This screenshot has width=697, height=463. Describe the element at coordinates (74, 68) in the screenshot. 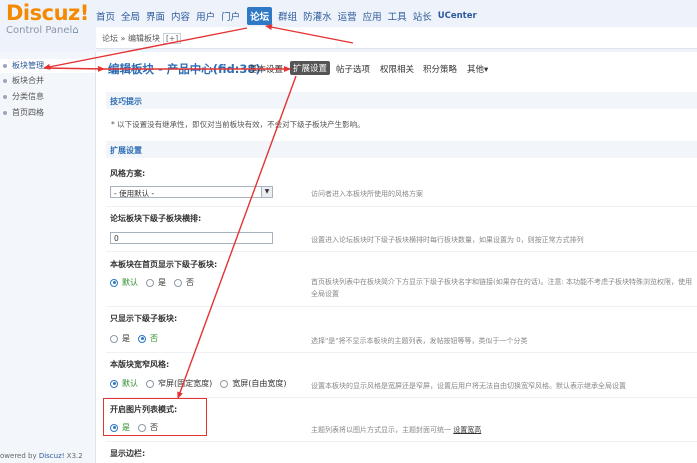

I see `arrow-to-page-title` at that location.